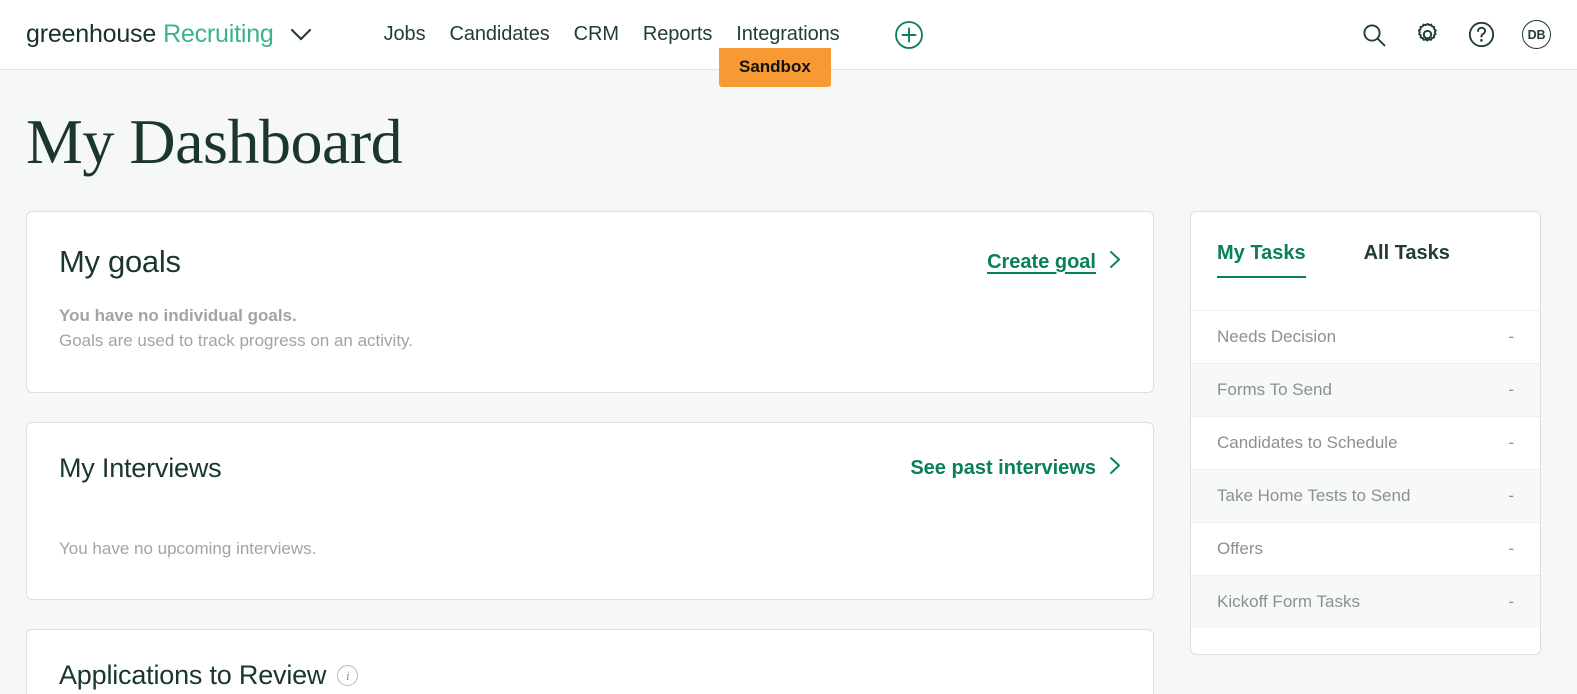 This screenshot has width=1577, height=694. Describe the element at coordinates (1427, 34) in the screenshot. I see `gear-icon` at that location.